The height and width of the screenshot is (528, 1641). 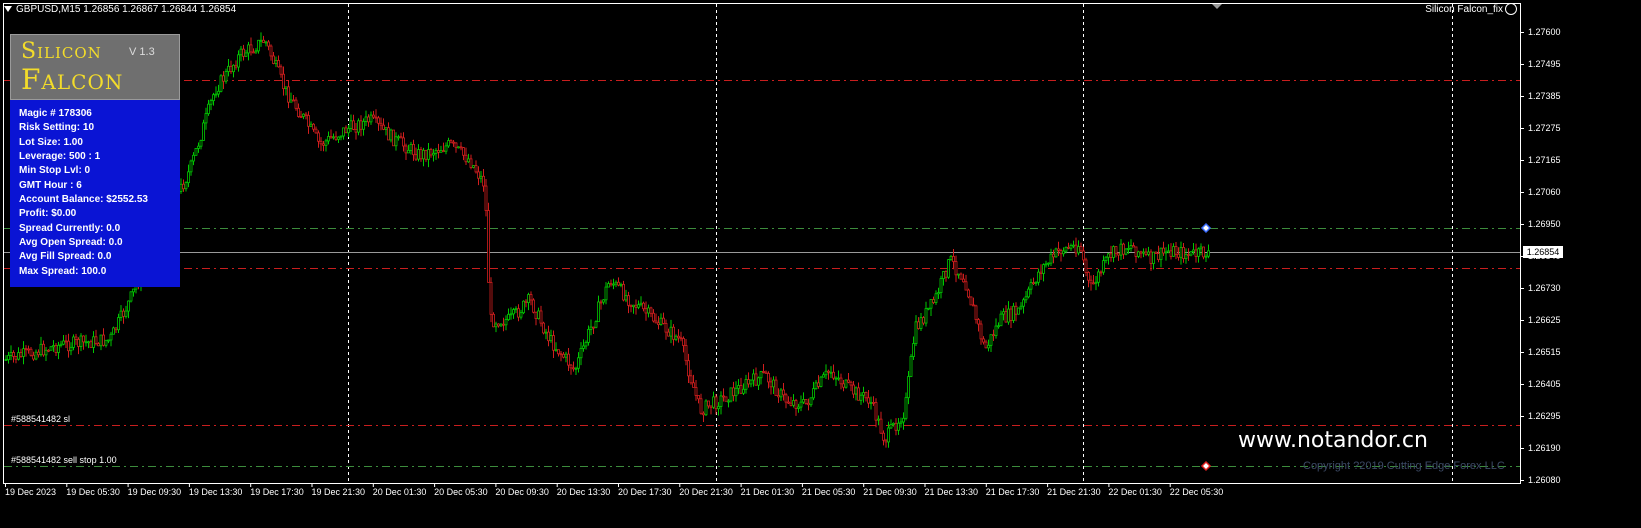 What do you see at coordinates (83, 200) in the screenshot?
I see `info-row-balance: Account Balance: $2552.53` at bounding box center [83, 200].